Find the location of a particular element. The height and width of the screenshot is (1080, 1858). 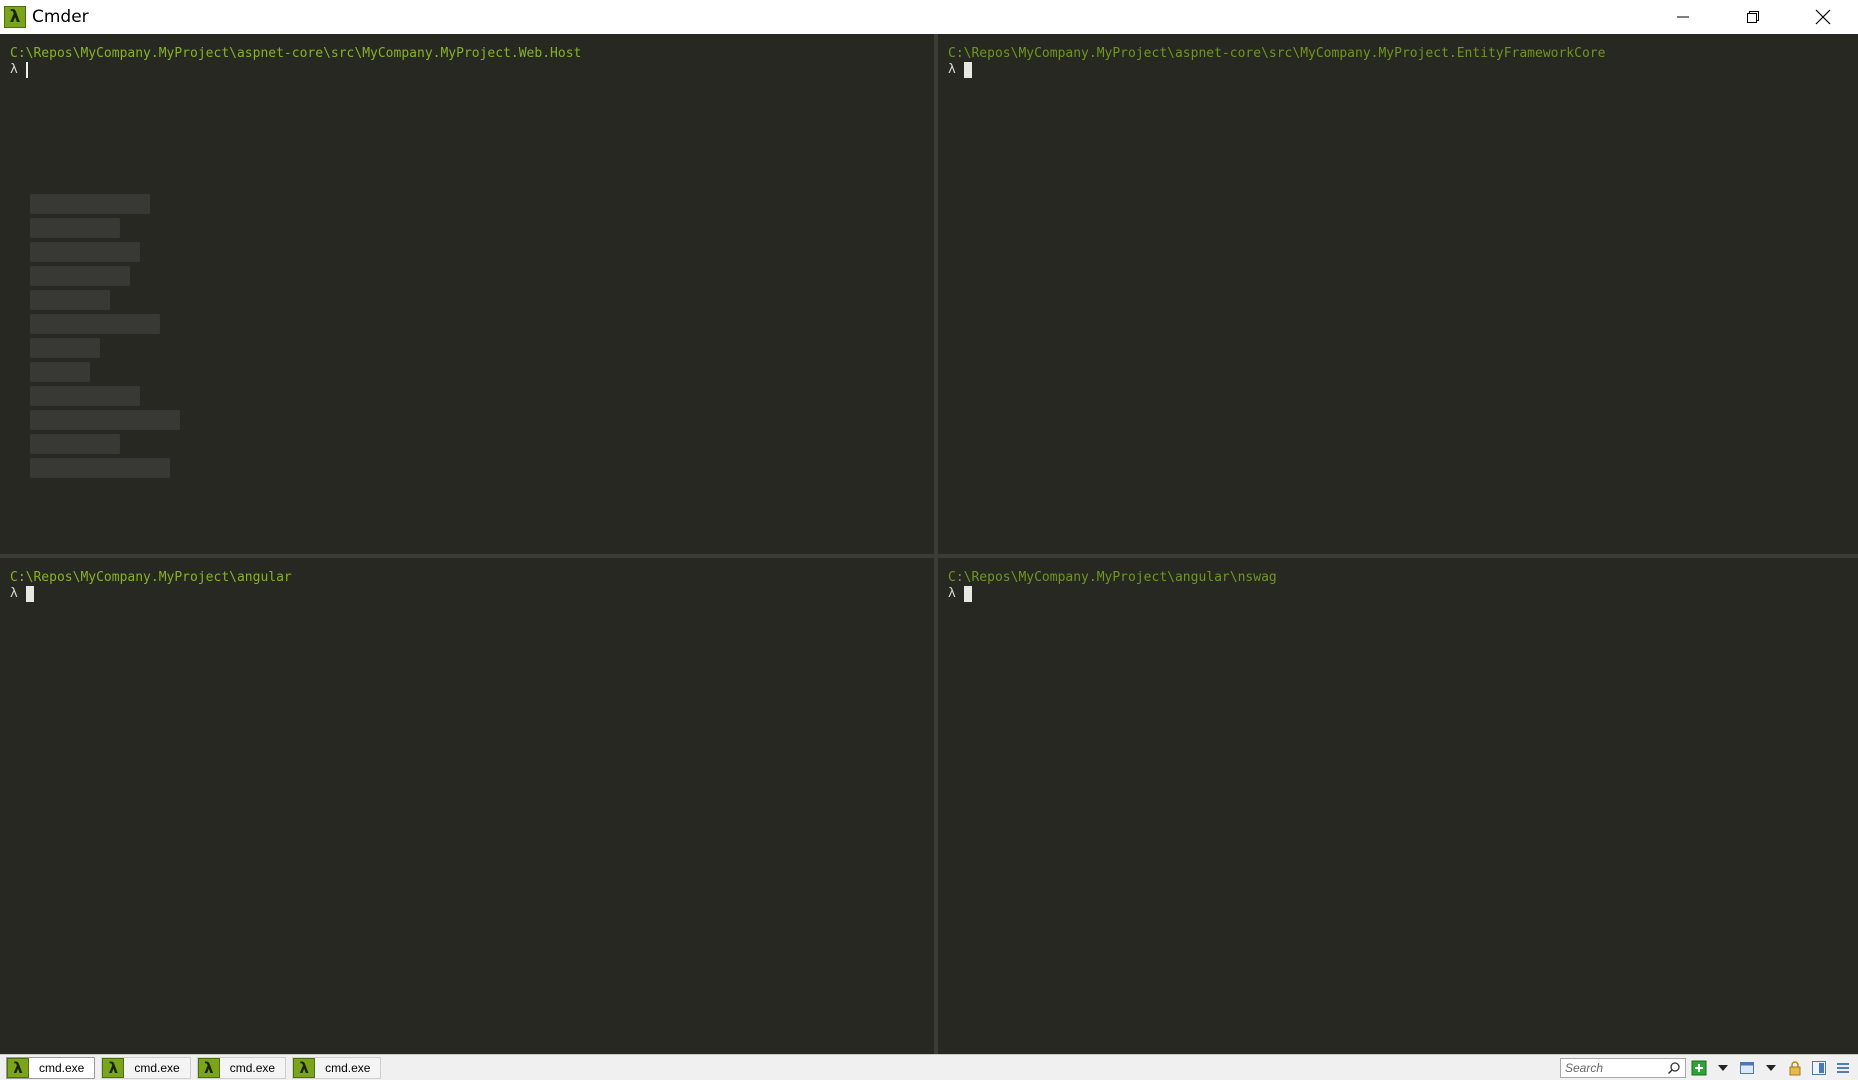

search-icon is located at coordinates (1674, 1068).